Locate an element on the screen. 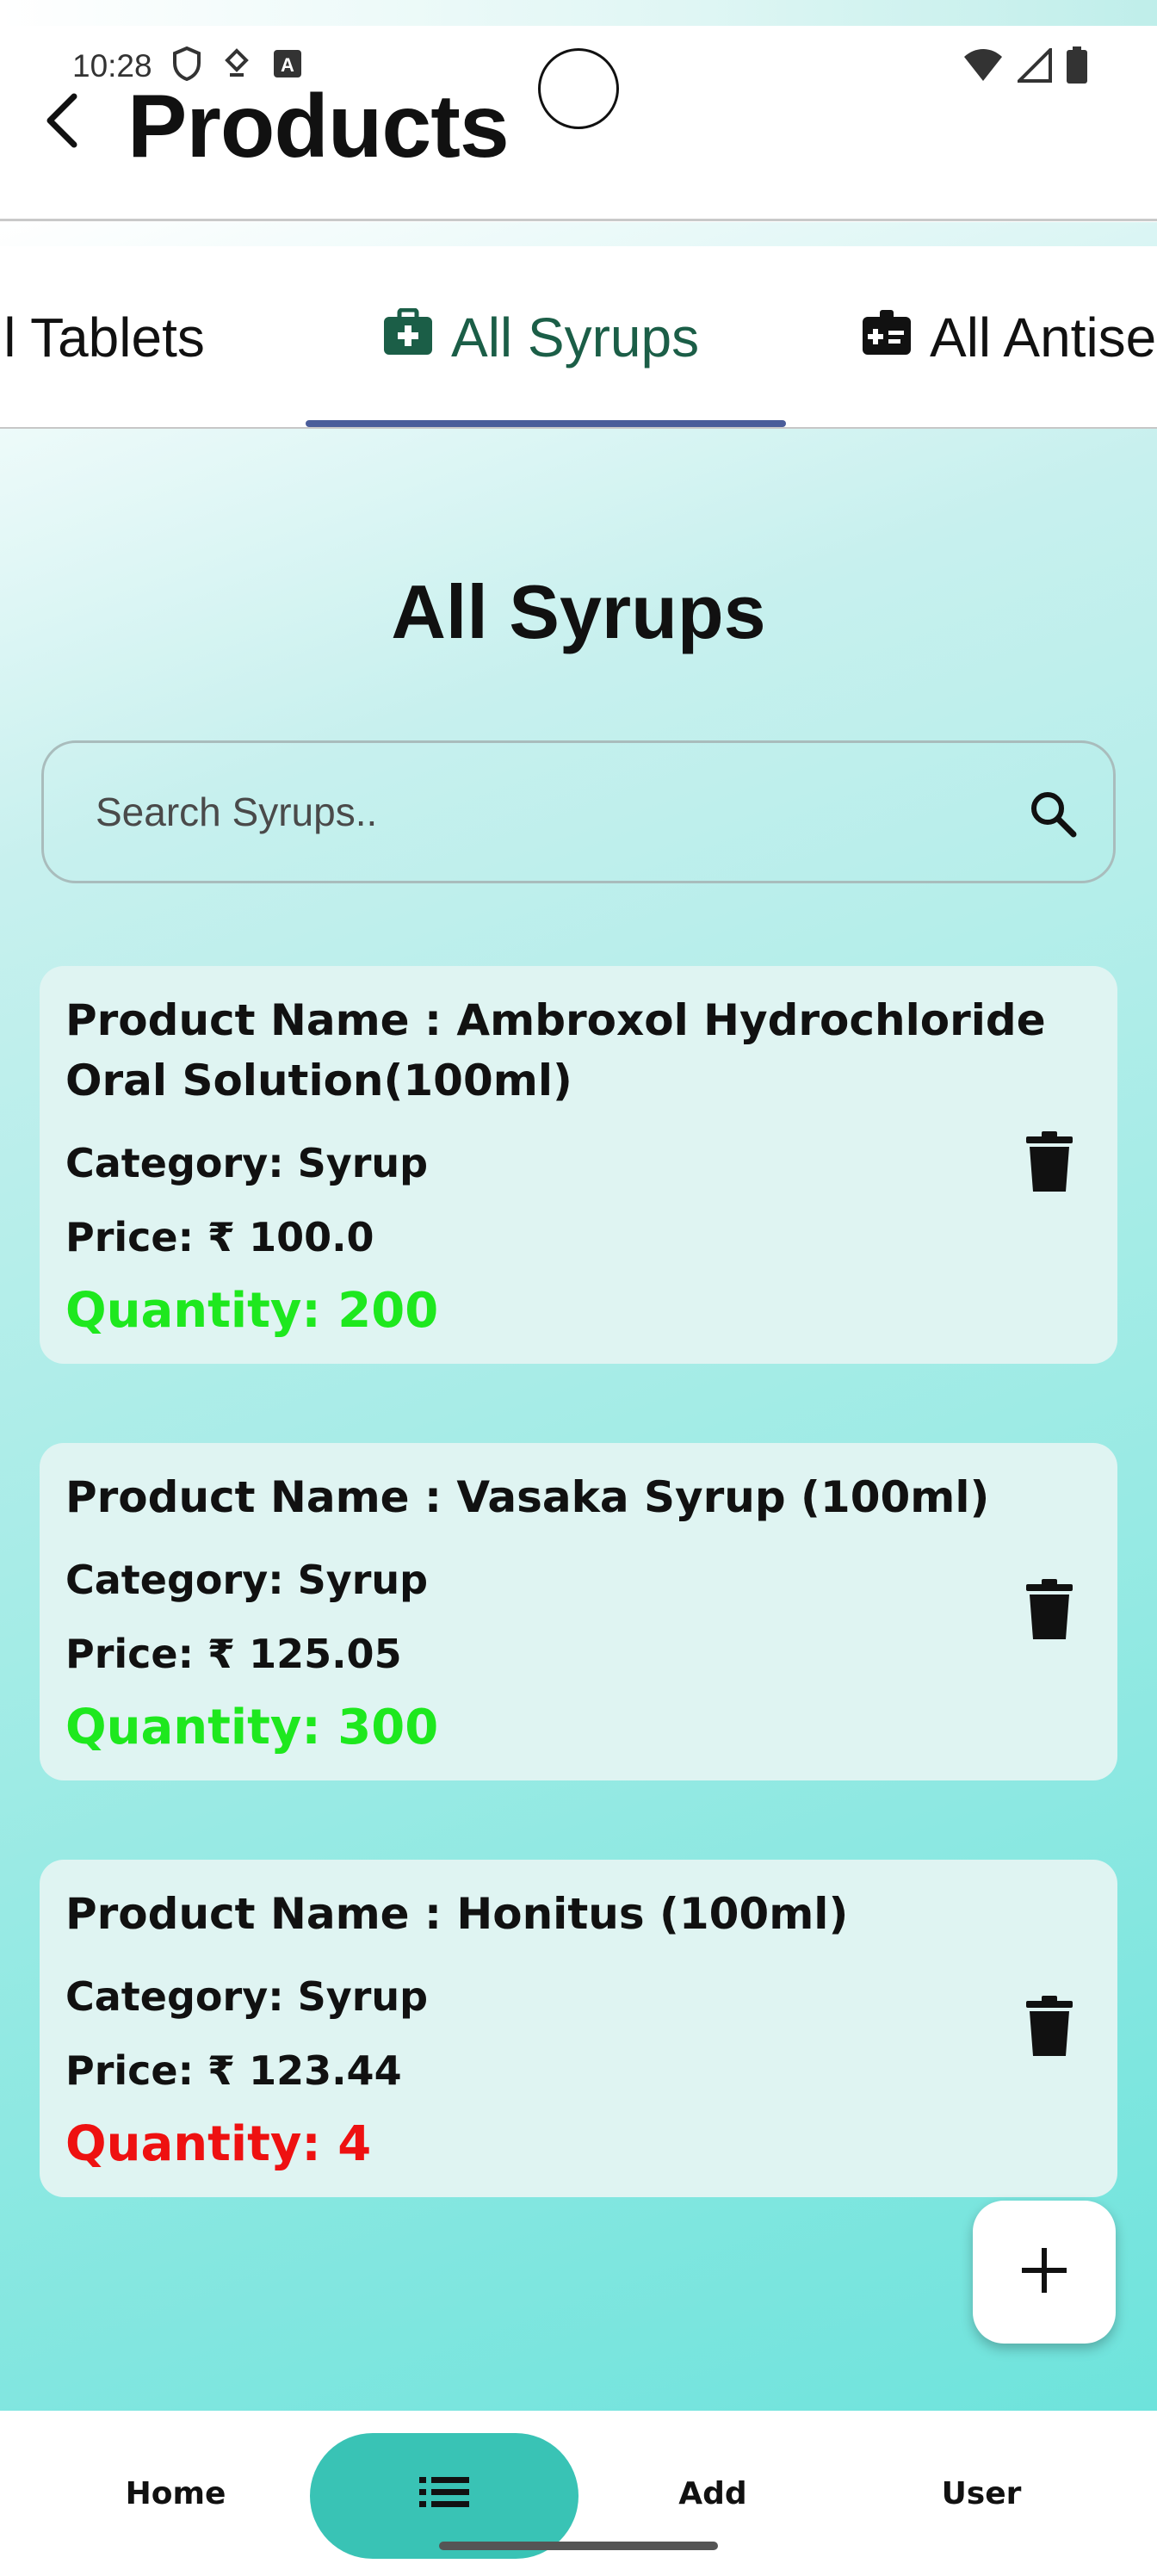 The image size is (1157, 2576). home-indicator is located at coordinates (579, 2546).